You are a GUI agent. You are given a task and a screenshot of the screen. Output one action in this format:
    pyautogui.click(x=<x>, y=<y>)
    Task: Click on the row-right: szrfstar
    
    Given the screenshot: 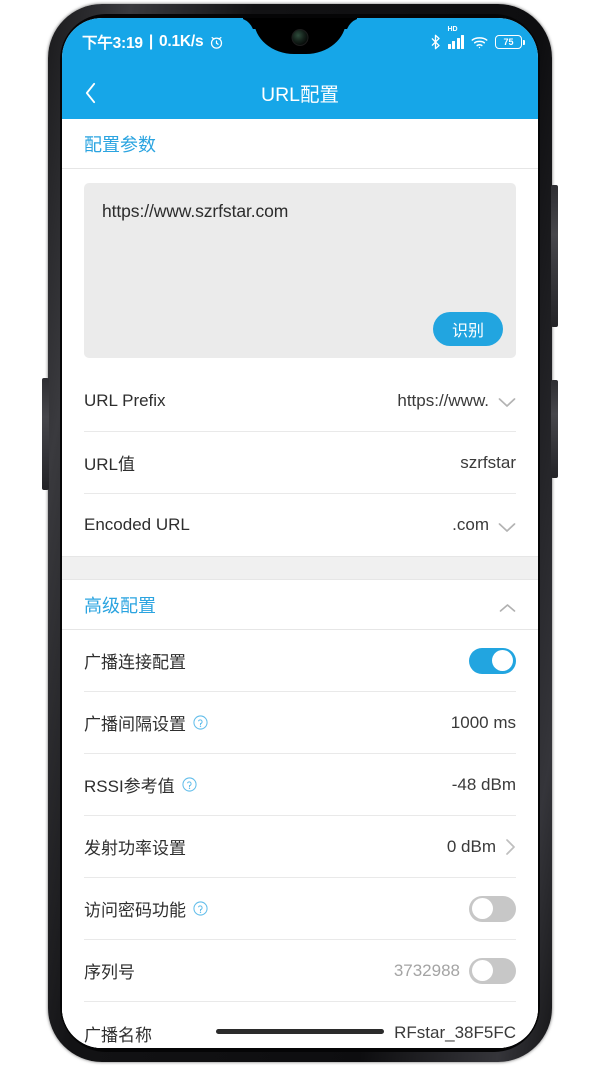 What is the action you would take?
    pyautogui.click(x=488, y=463)
    